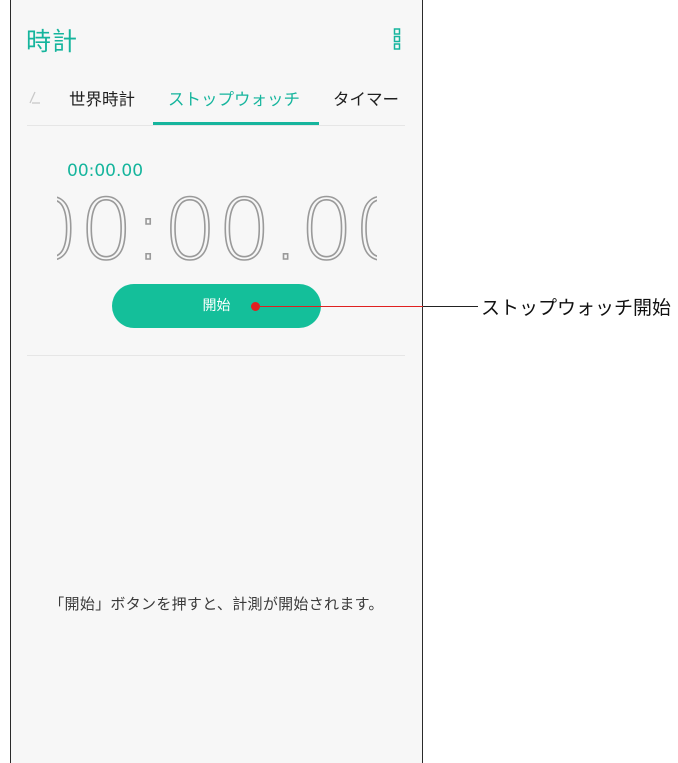 Image resolution: width=678 pixels, height=763 pixels. Describe the element at coordinates (216, 125) in the screenshot. I see `tab-divider` at that location.